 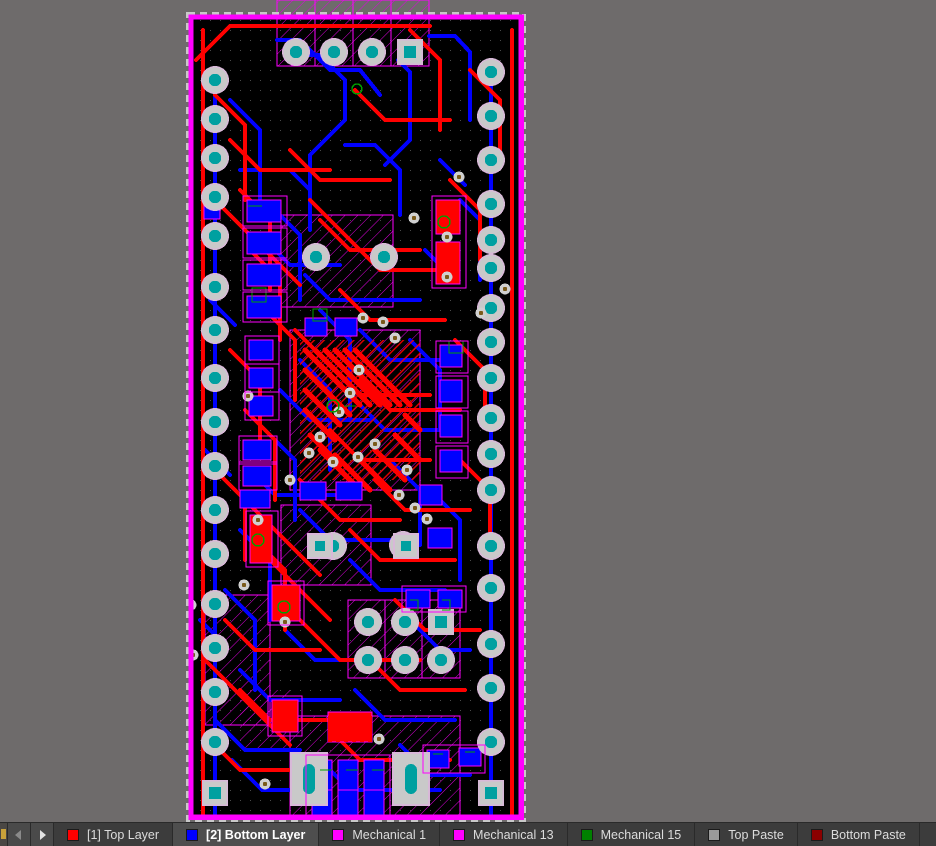 I want to click on layer-tab-label: Top Paste, so click(x=756, y=834).